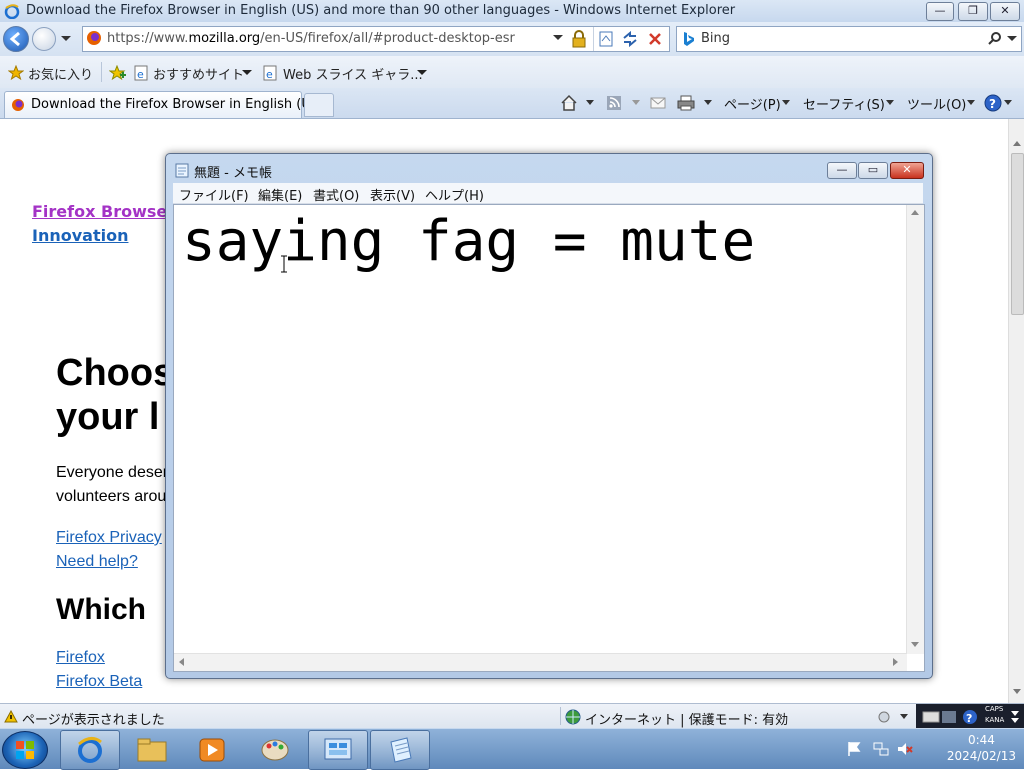 This screenshot has height=772, width=1024. Describe the element at coordinates (1016, 411) in the screenshot. I see `page-scrollbar` at that location.